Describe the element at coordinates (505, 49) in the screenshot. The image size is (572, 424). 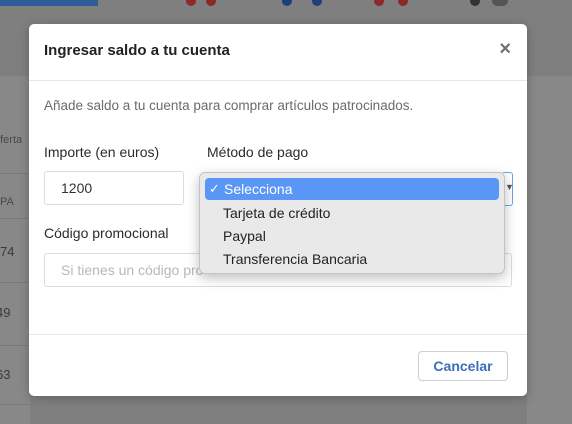
I see `close-icon: ×` at that location.